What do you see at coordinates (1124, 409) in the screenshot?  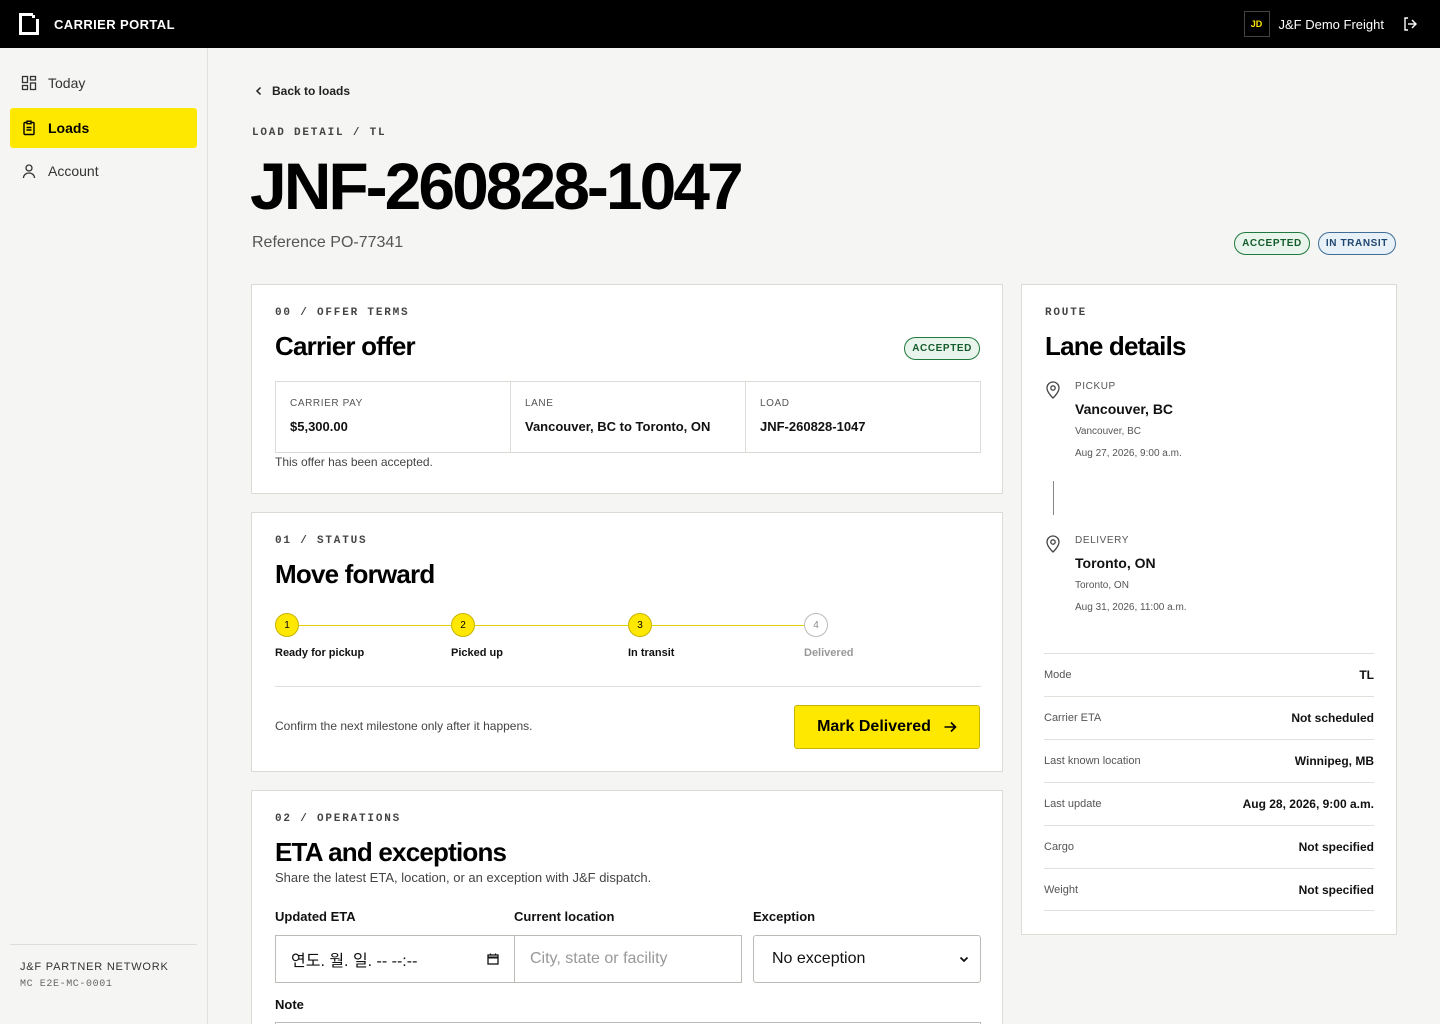 I see `stop-city: Vancouver, BC` at bounding box center [1124, 409].